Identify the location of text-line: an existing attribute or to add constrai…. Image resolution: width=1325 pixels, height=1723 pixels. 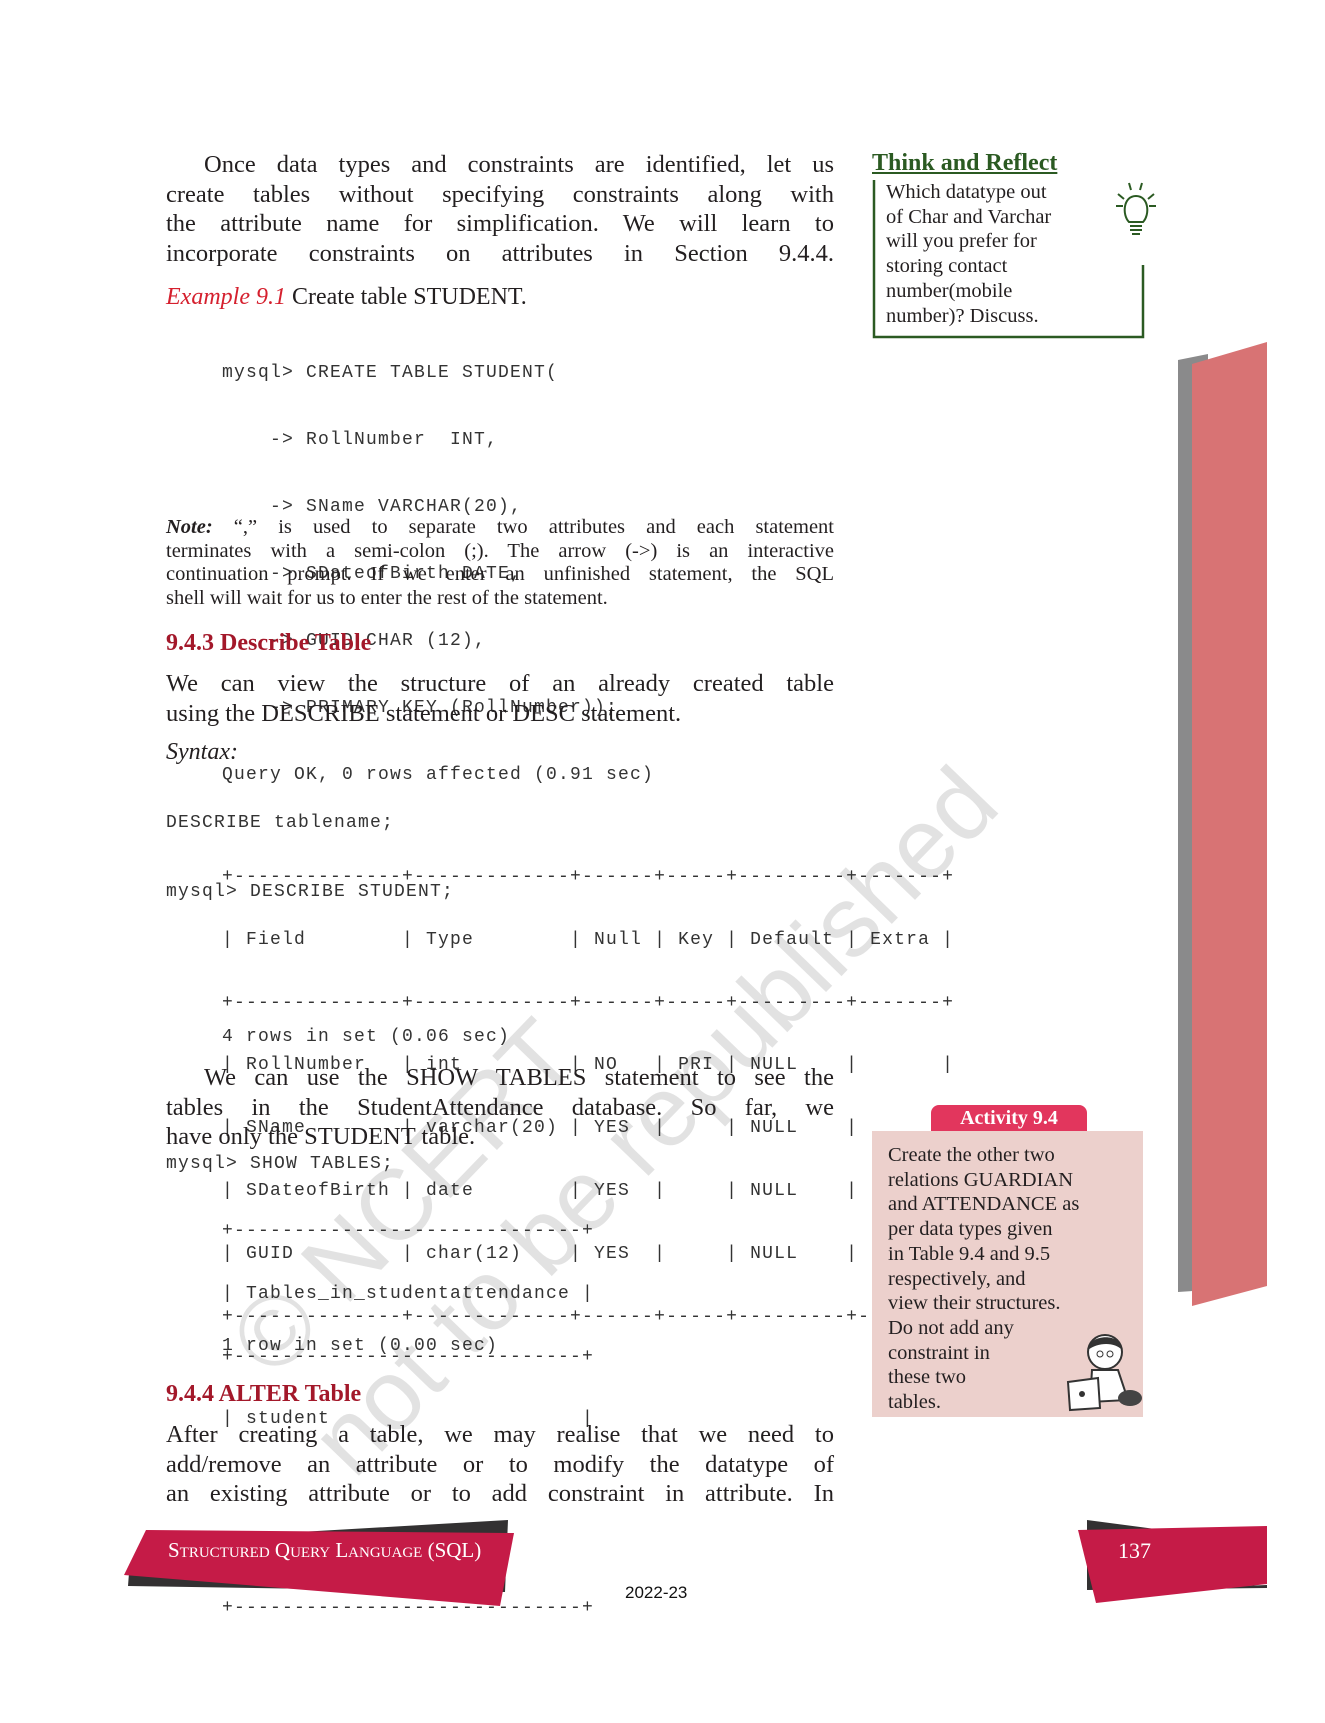
(500, 1494).